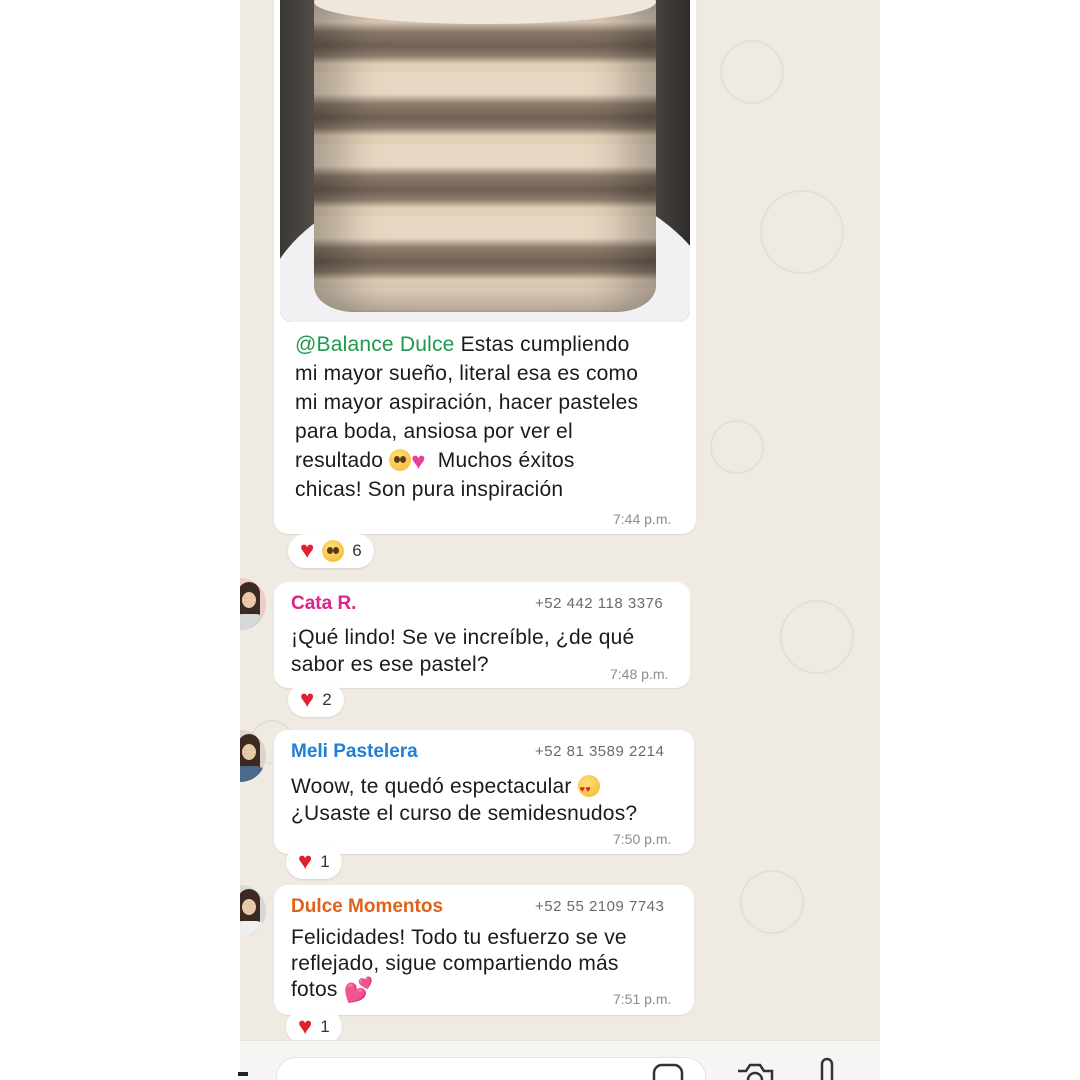 The height and width of the screenshot is (1080, 1080). Describe the element at coordinates (367, 907) in the screenshot. I see `sender-name: Dulce Momentos` at that location.